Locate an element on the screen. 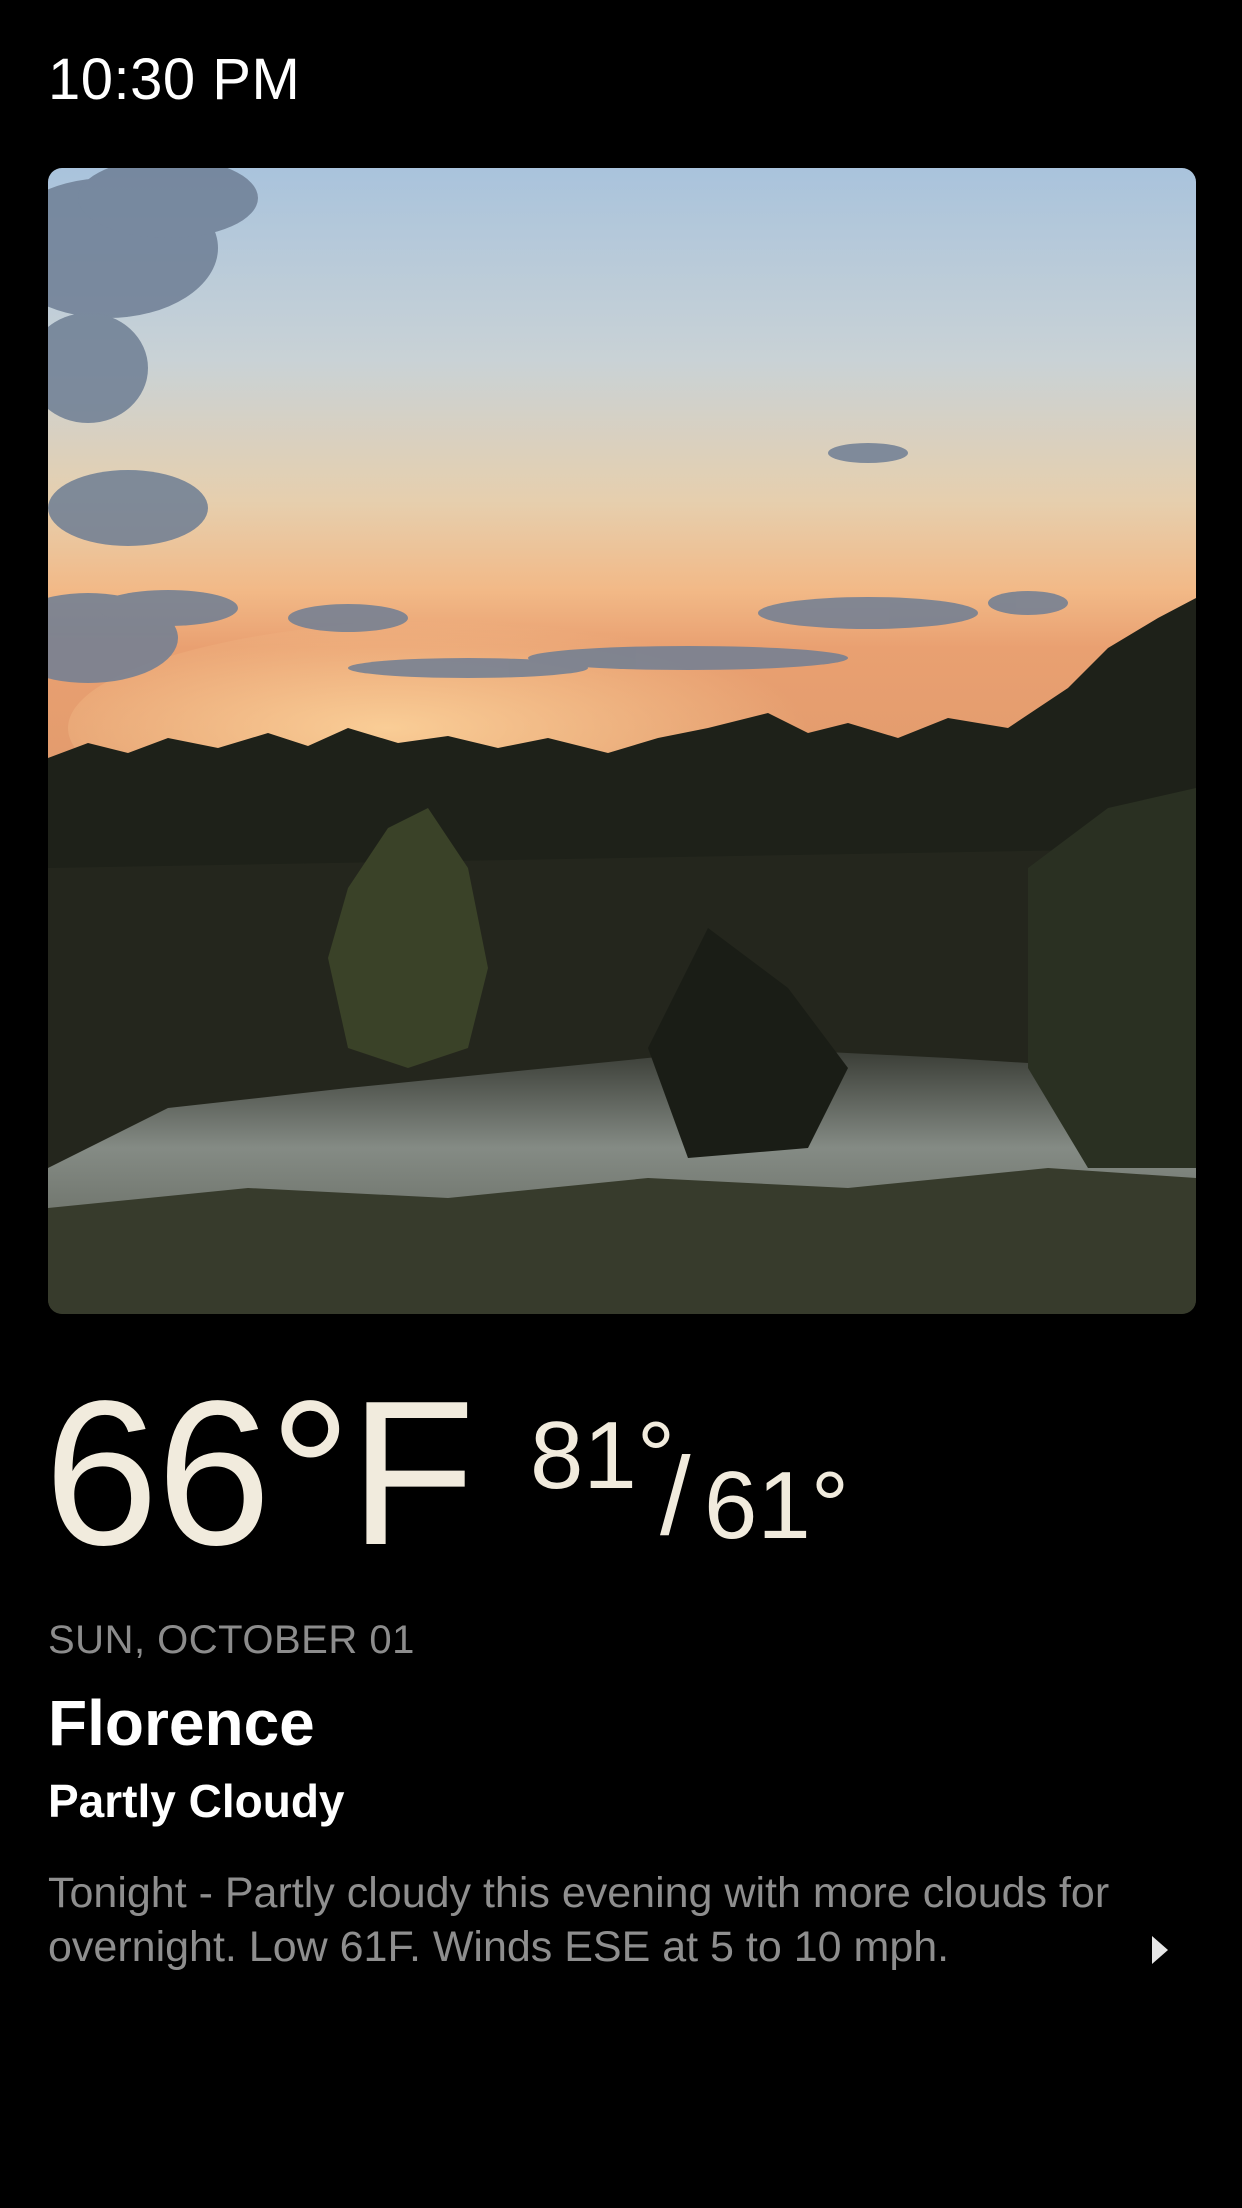  low-temperature: 61° is located at coordinates (777, 1505).